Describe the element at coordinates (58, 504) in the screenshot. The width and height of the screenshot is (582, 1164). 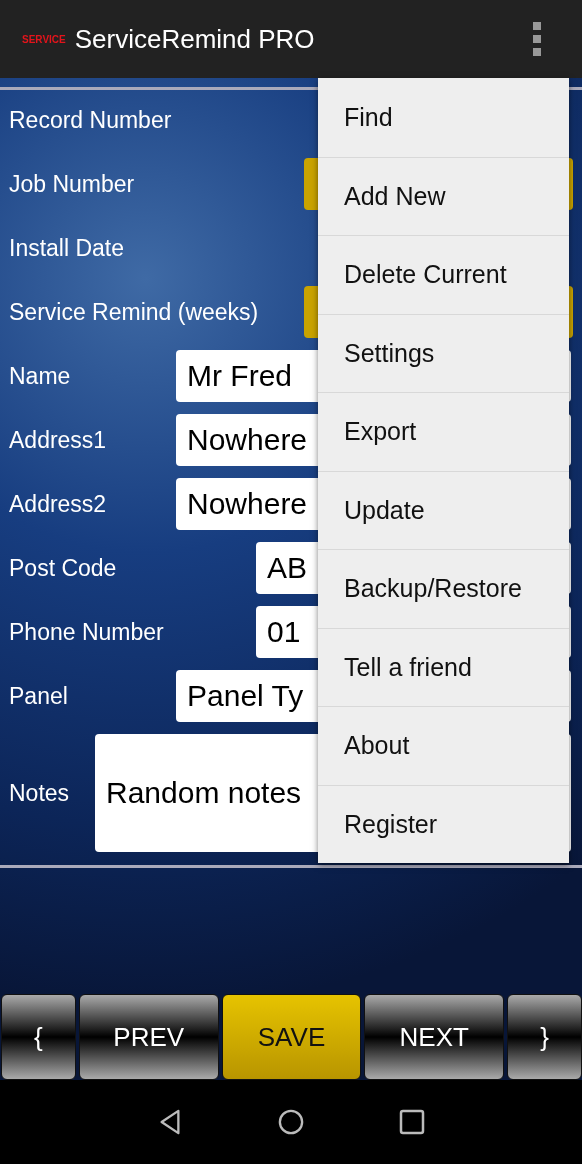
I see `field-label: Address2` at that location.